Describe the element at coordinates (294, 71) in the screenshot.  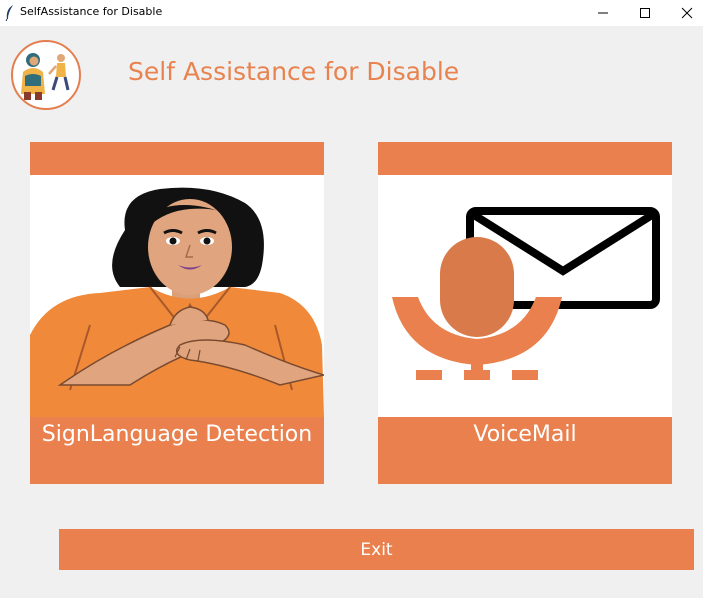
I see `app-title: Self Assistance for Disable` at that location.